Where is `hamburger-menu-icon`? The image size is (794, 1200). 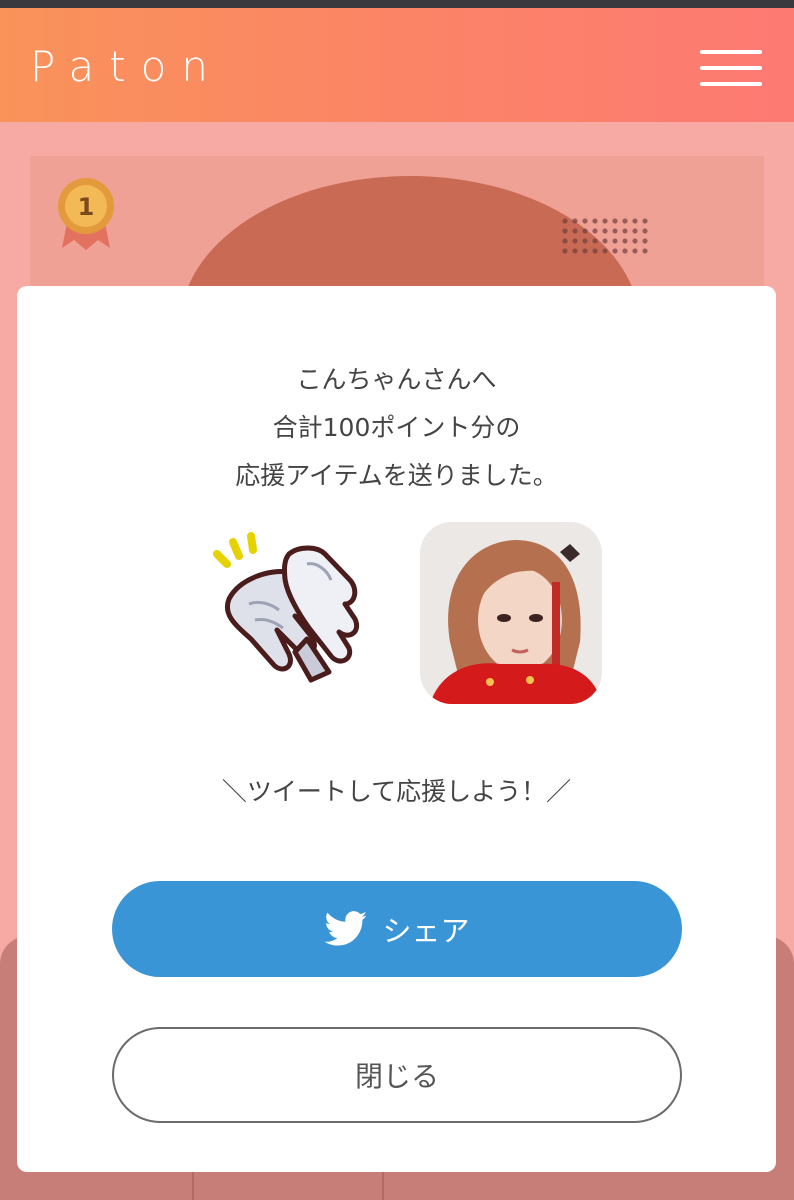 hamburger-menu-icon is located at coordinates (731, 71).